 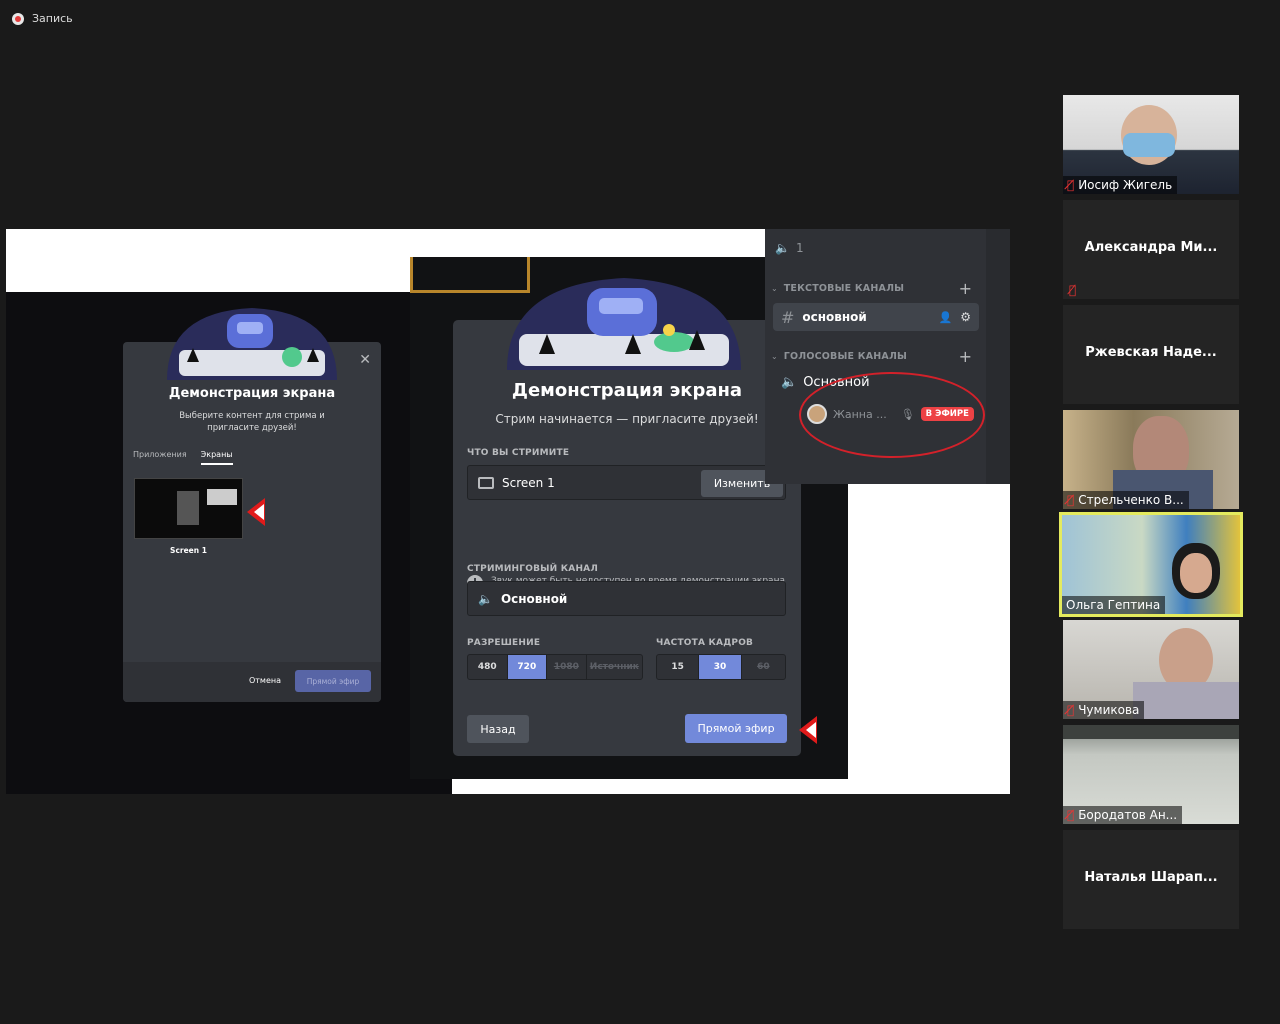 I want to click on participant-name: Иосиф Жигель, so click(x=1125, y=185).